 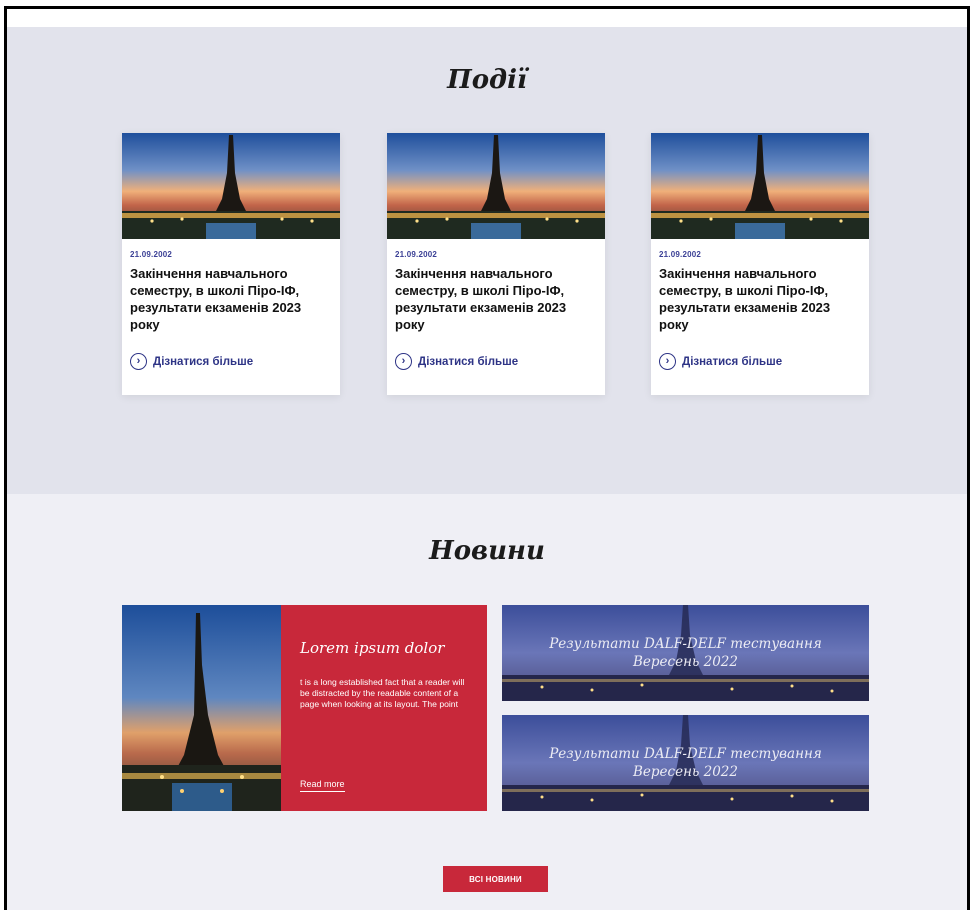 What do you see at coordinates (201, 708) in the screenshot?
I see `featured-photo` at bounding box center [201, 708].